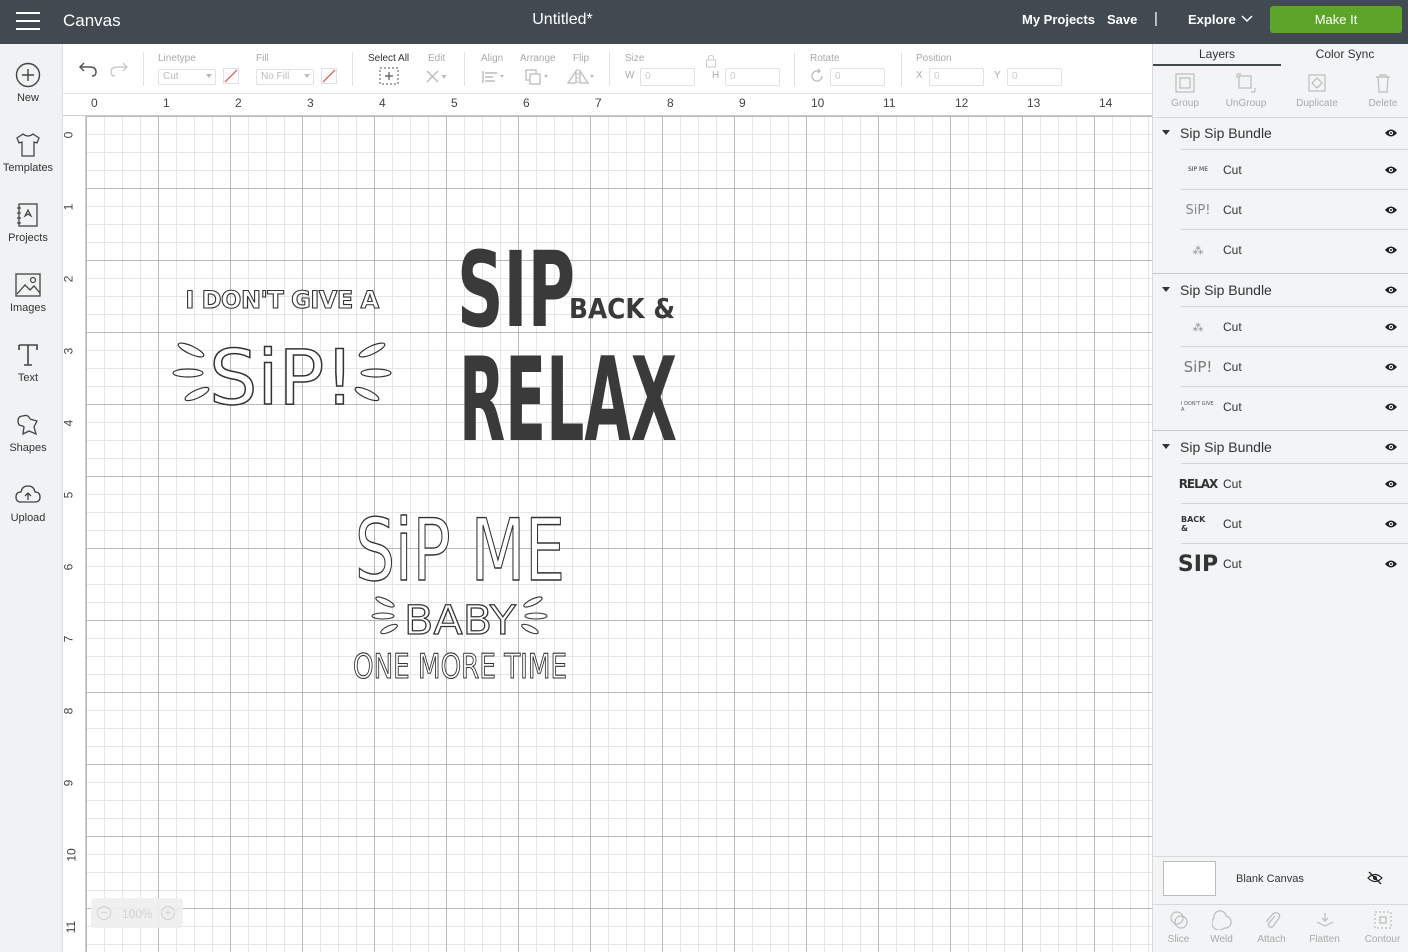 The image size is (1408, 952). Describe the element at coordinates (28, 512) in the screenshot. I see `upload-button: Upload` at that location.